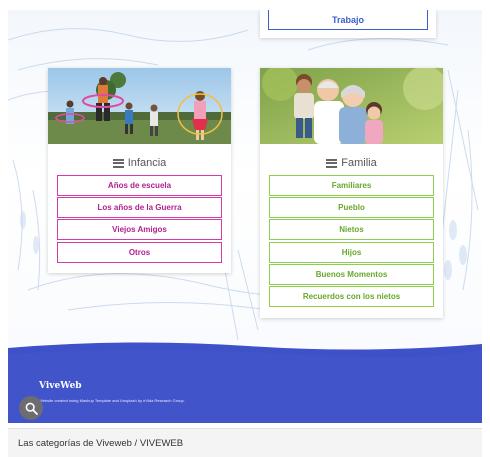  I want to click on category-button-anos-de-escuela: Años de escuela, so click(139, 185).